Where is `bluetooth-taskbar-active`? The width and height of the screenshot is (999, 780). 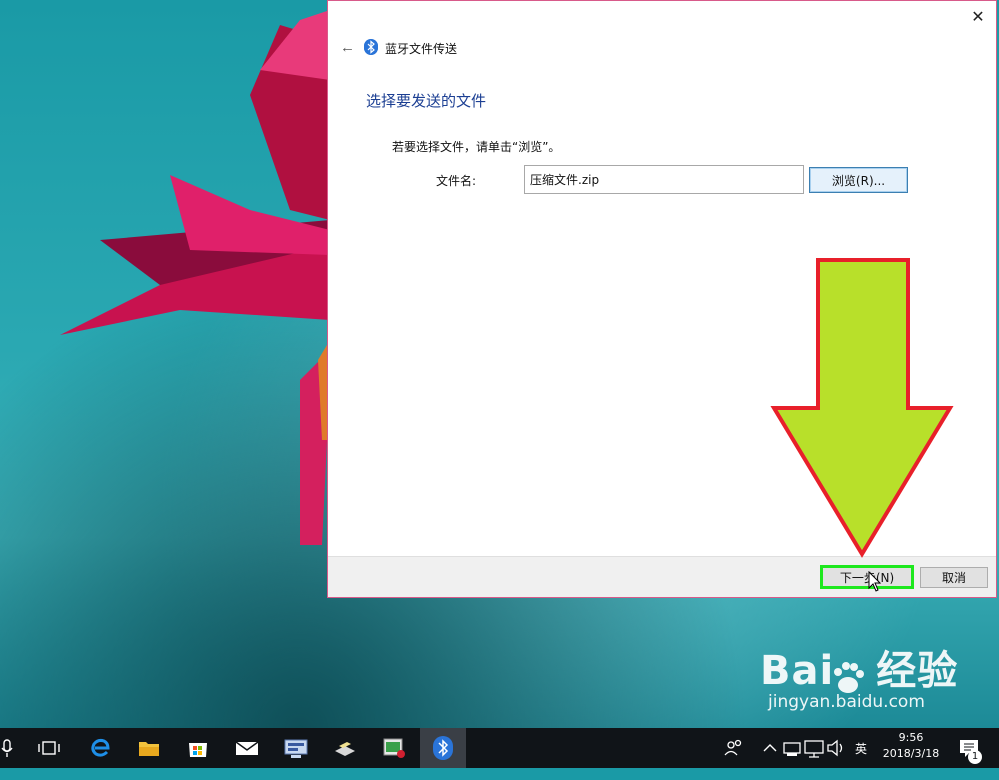 bluetooth-taskbar-active is located at coordinates (443, 748).